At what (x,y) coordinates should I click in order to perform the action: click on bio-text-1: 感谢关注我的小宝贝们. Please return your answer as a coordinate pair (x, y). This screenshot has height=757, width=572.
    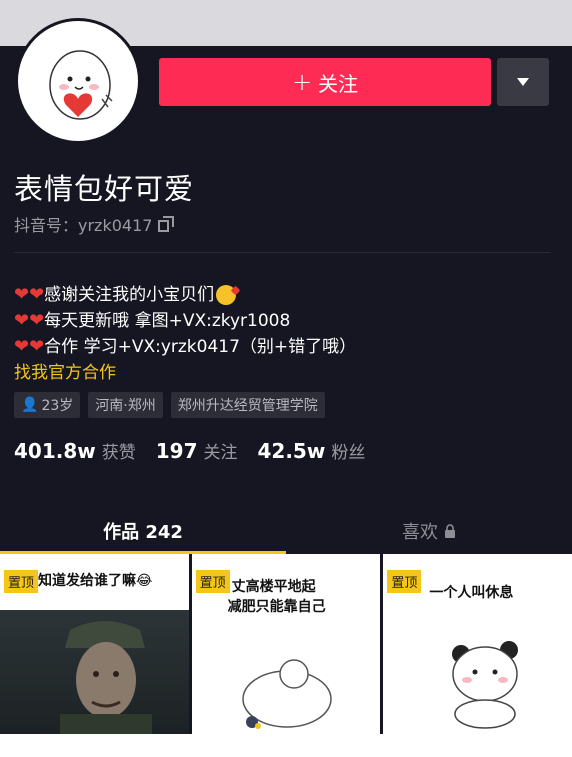
    Looking at the image, I should click on (129, 295).